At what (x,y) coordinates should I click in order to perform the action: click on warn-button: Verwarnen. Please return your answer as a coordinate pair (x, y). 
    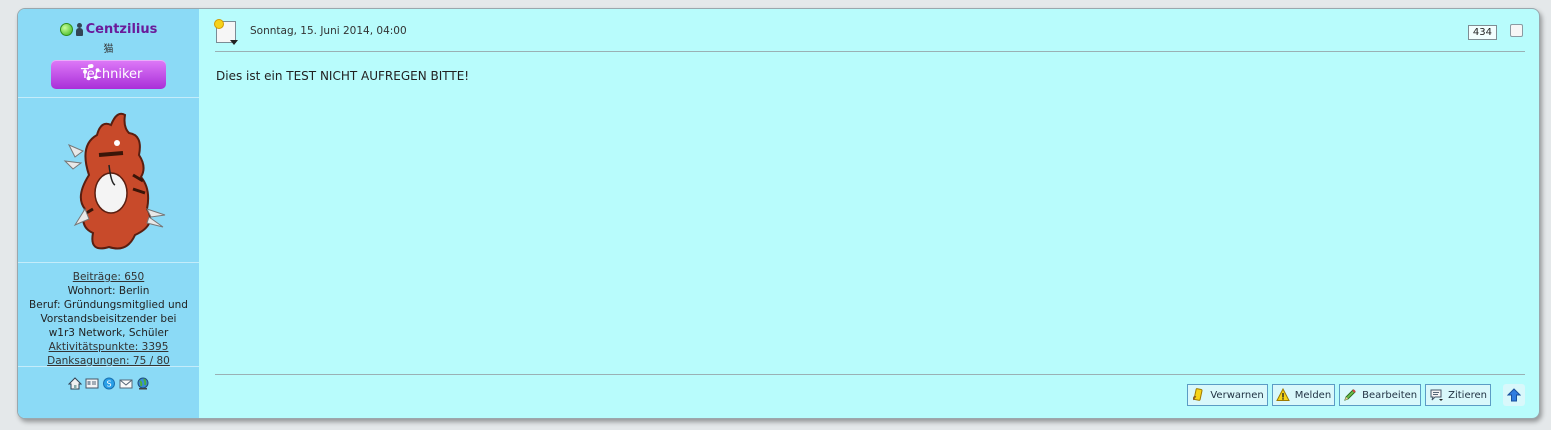
    Looking at the image, I should click on (1227, 395).